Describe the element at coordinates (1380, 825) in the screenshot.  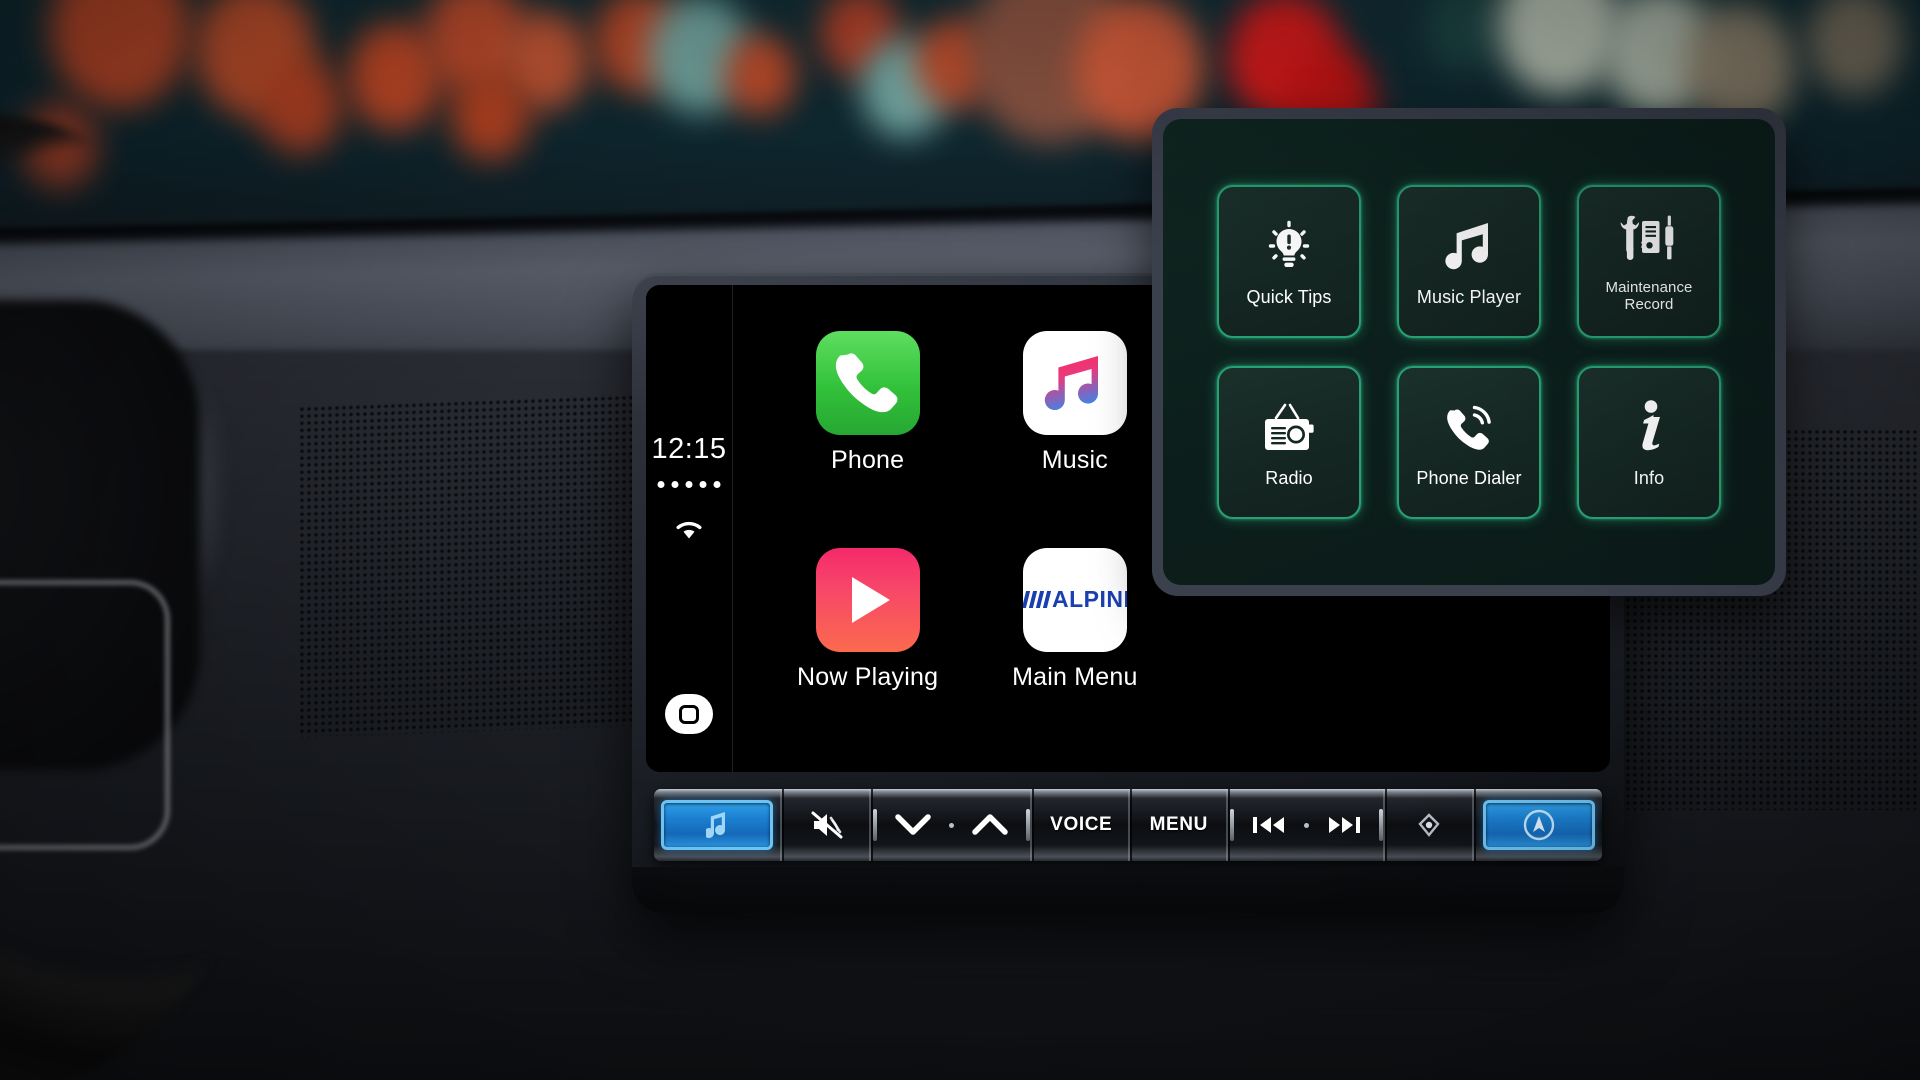
I see `track-pin-right` at that location.